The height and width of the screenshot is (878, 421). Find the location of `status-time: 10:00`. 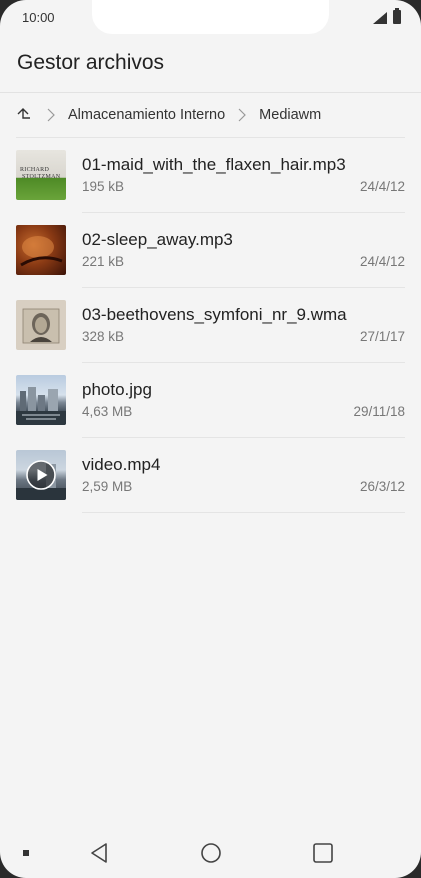

status-time: 10:00 is located at coordinates (38, 17).